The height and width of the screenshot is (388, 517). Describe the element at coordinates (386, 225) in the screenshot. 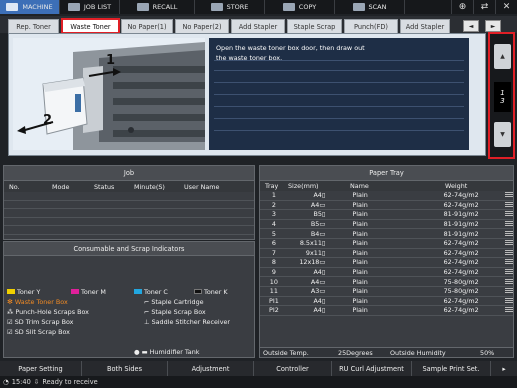

I see `table-row: 4 B5▭ Plain 81-91g/m2` at that location.